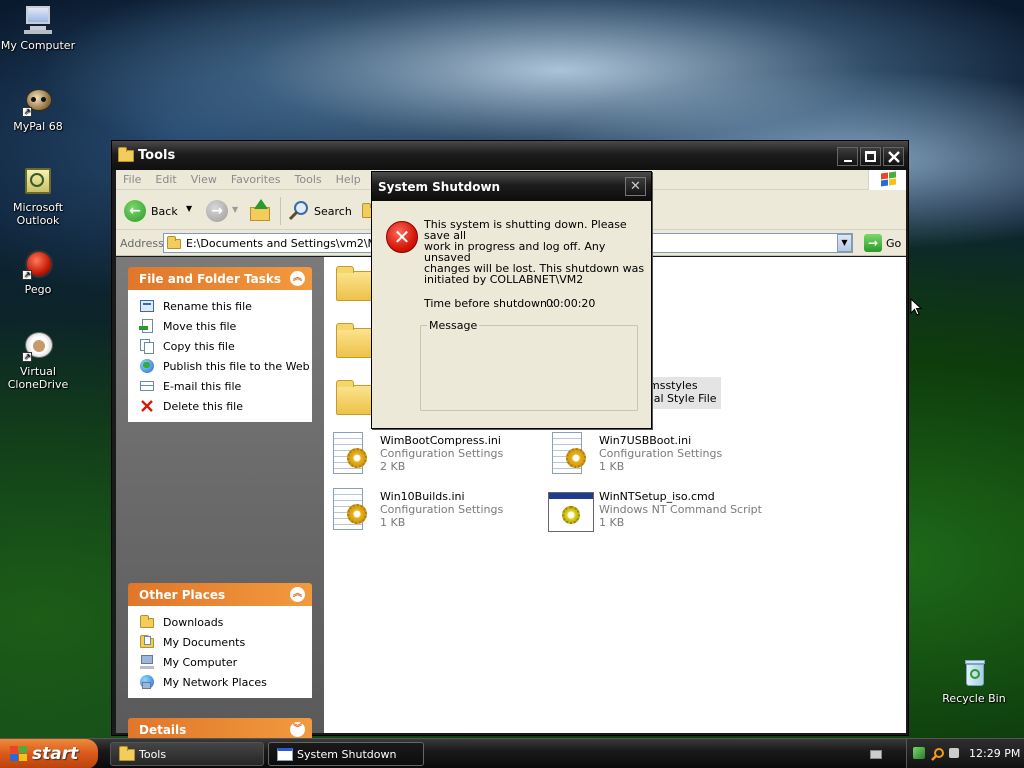 This screenshot has height=768, width=1024. I want to click on keyboard-icon, so click(876, 754).